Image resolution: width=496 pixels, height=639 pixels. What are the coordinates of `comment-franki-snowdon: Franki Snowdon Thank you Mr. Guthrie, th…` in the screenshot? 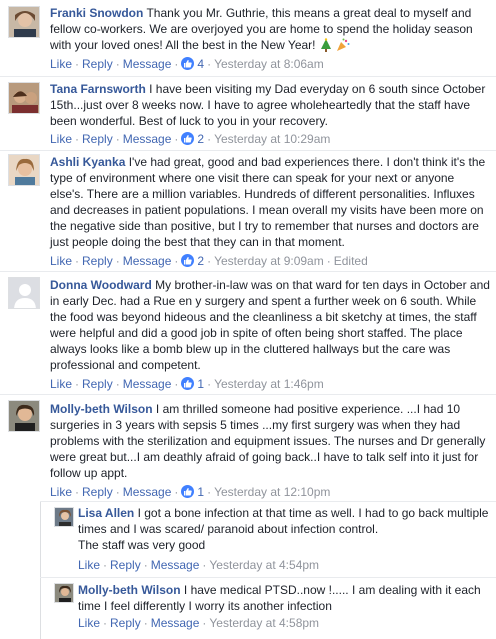 It's located at (248, 37).